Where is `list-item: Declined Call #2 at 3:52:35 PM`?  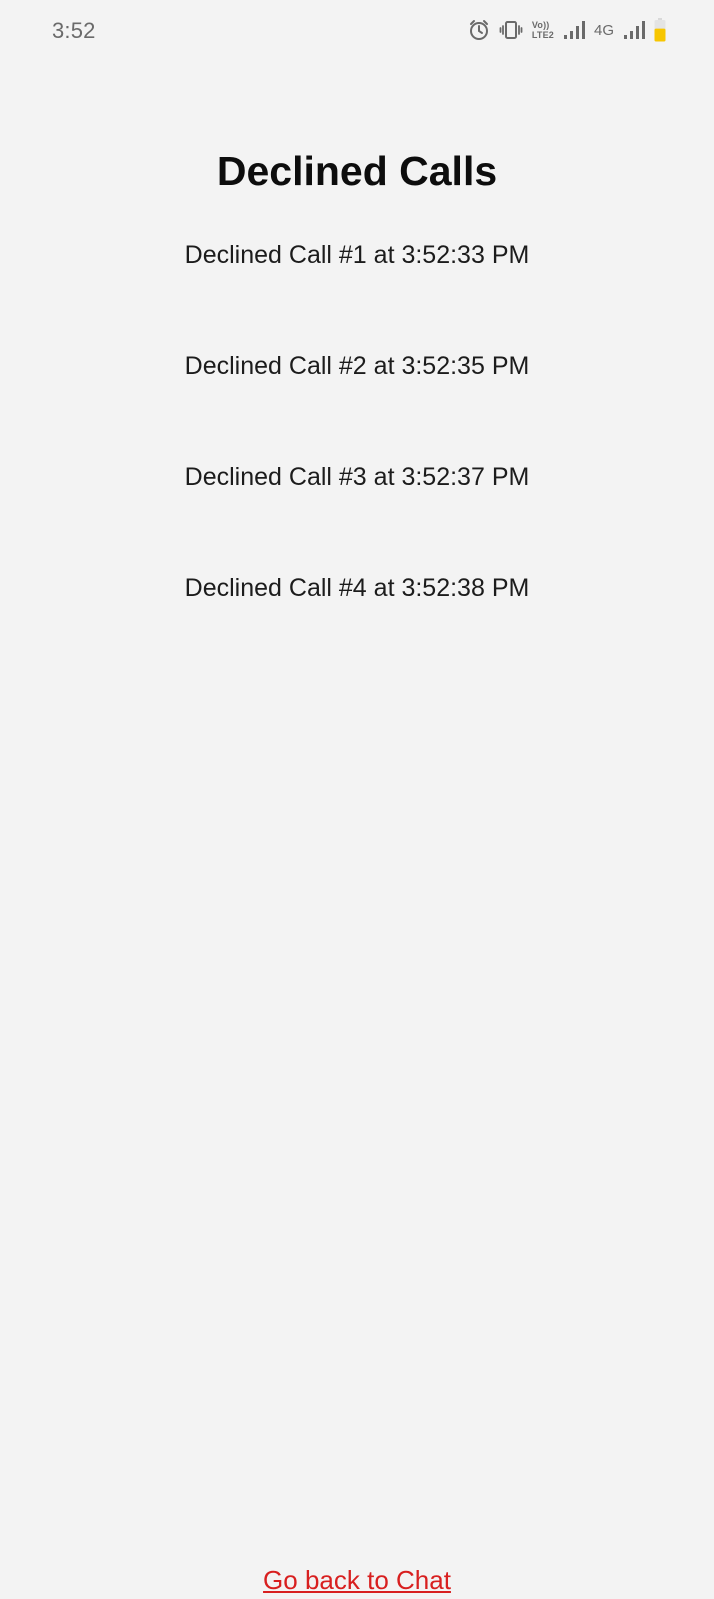 list-item: Declined Call #2 at 3:52:35 PM is located at coordinates (357, 366).